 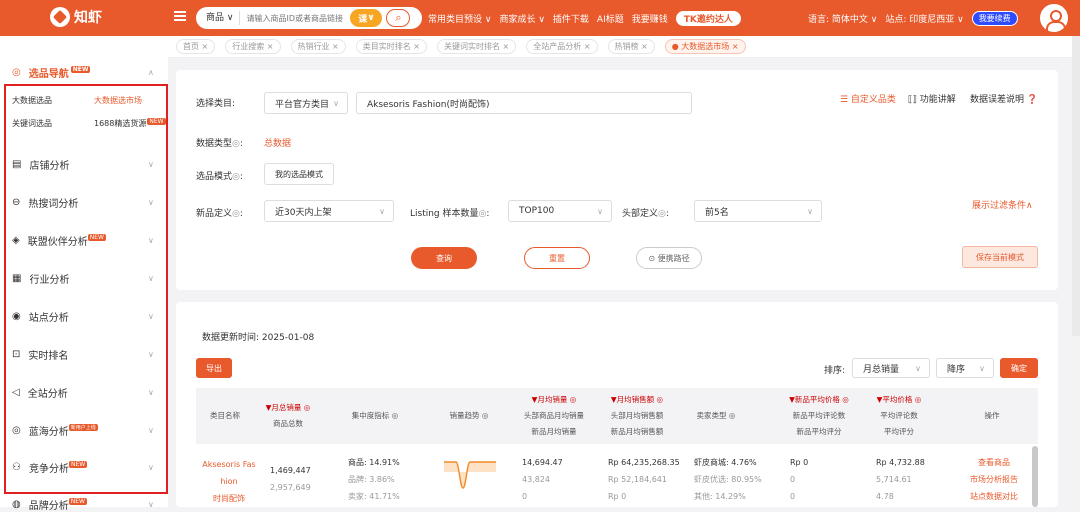 I want to click on crumb-industry-search: 行业搜索 ×, so click(x=253, y=46).